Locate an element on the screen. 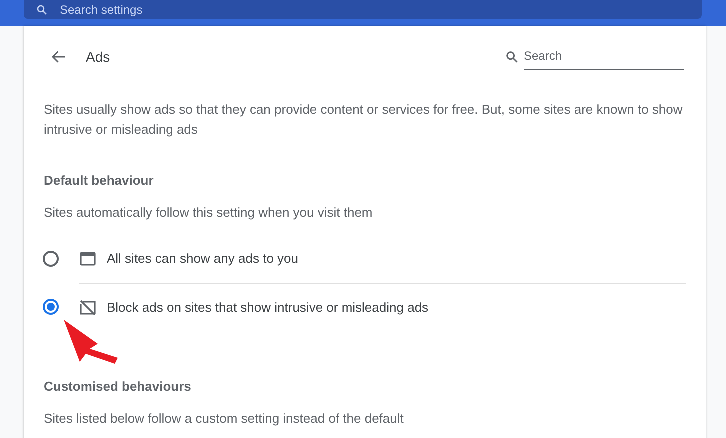 The height and width of the screenshot is (438, 726). option-label: Block ads on sites that show intrusive or misleading ads is located at coordinates (268, 307).